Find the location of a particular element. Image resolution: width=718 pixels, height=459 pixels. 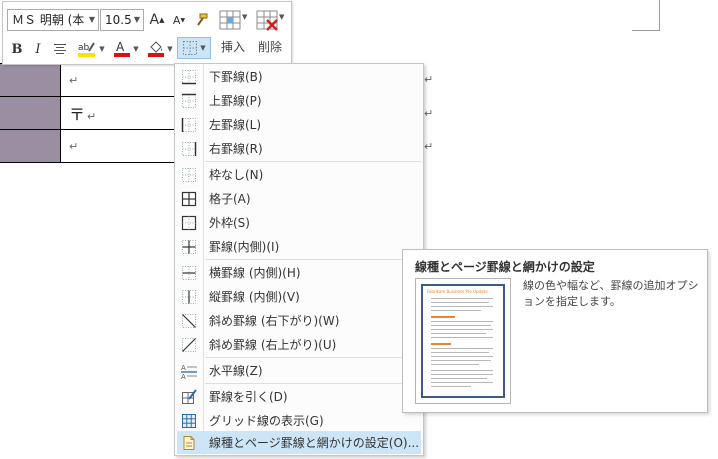

format-painter-icon is located at coordinates (202, 19).